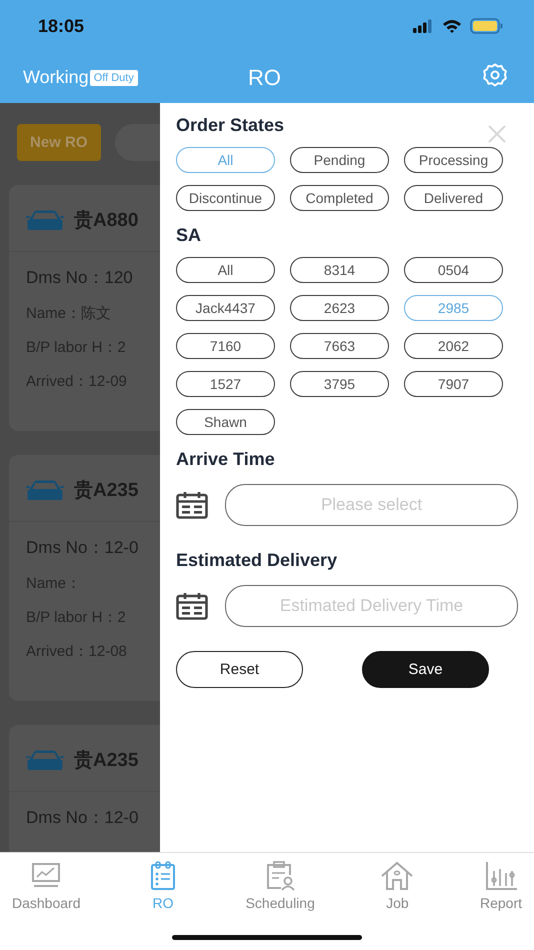  What do you see at coordinates (230, 125) in the screenshot?
I see `section-title: Order States` at bounding box center [230, 125].